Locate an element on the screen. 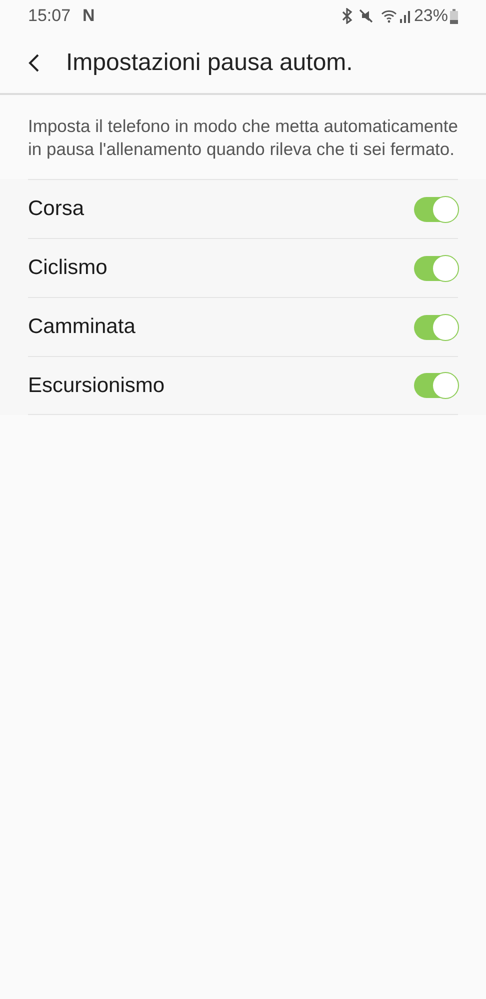 Image resolution: width=486 pixels, height=999 pixels. activity-label: Corsa is located at coordinates (56, 209).